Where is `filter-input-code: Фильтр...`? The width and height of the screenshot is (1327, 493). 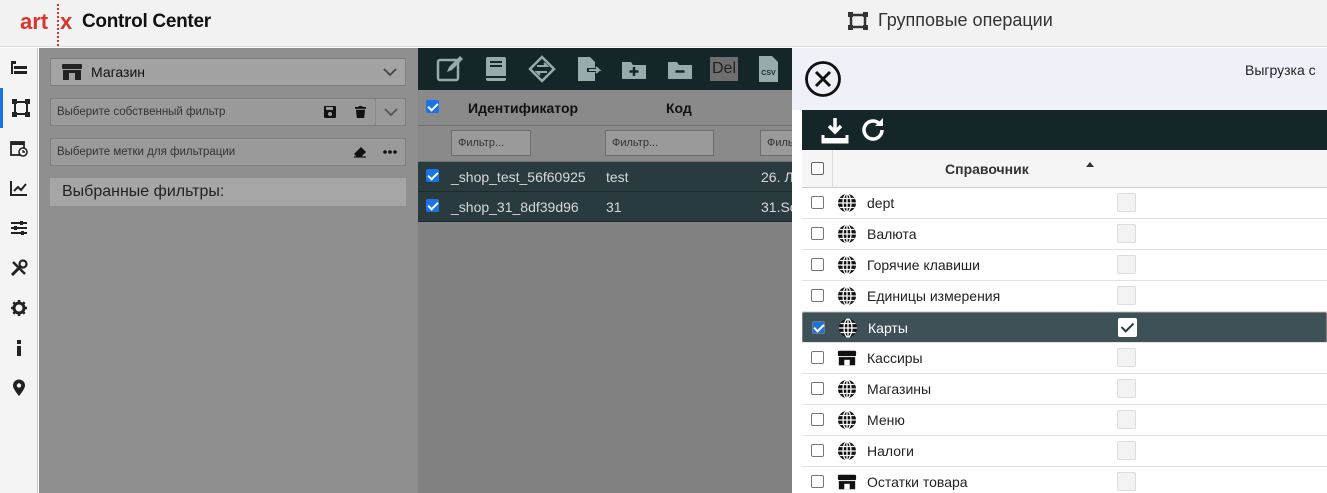
filter-input-code: Фильтр... is located at coordinates (659, 143).